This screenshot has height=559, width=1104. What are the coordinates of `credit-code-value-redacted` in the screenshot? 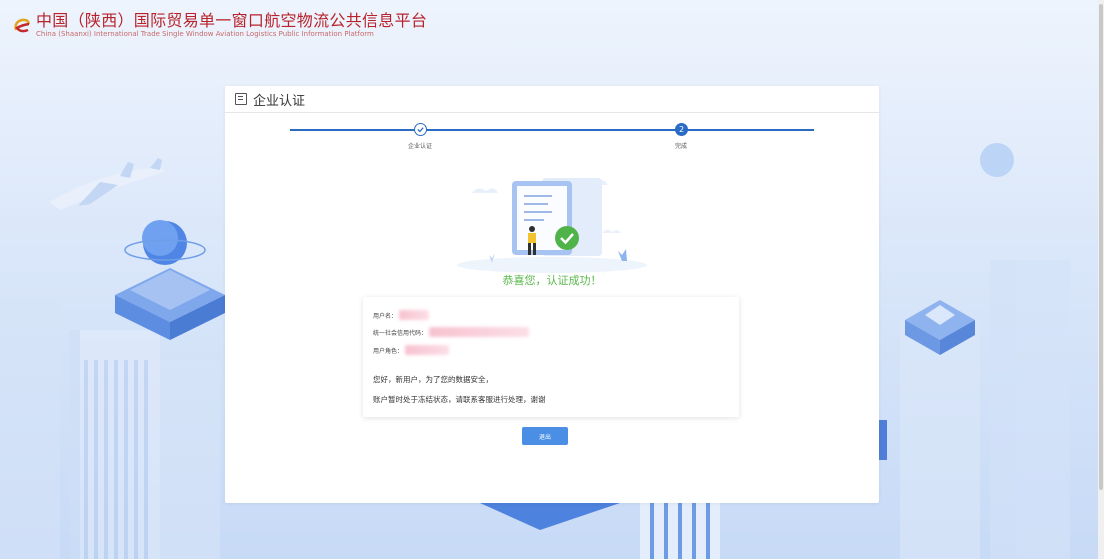 It's located at (479, 332).